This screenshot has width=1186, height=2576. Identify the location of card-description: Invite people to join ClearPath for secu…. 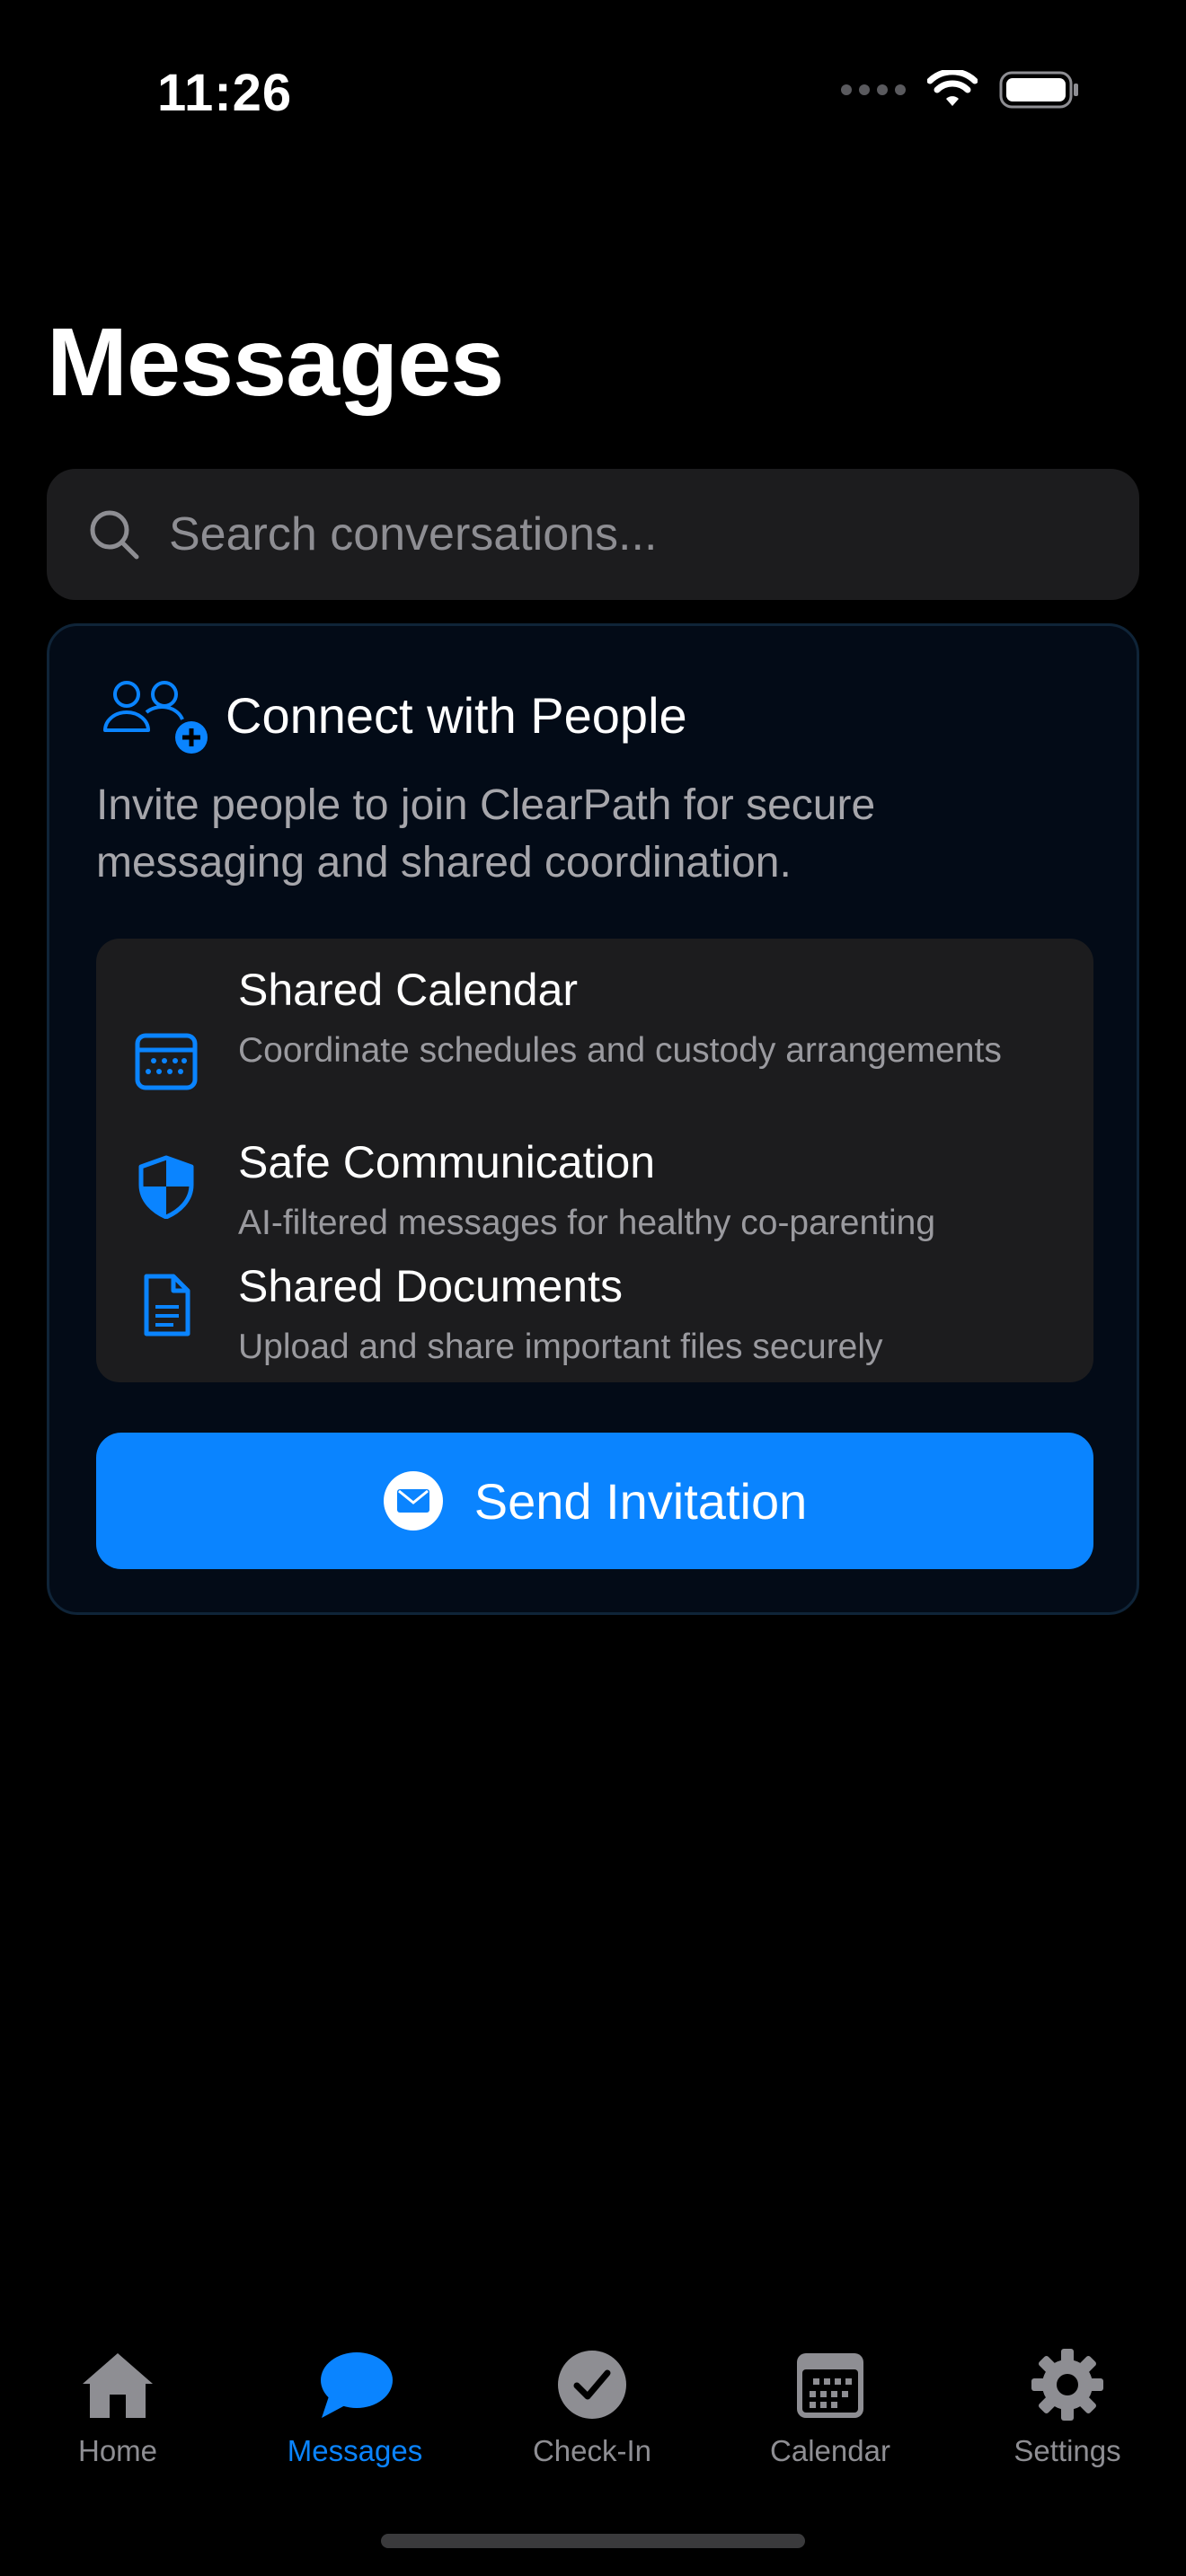
(486, 834).